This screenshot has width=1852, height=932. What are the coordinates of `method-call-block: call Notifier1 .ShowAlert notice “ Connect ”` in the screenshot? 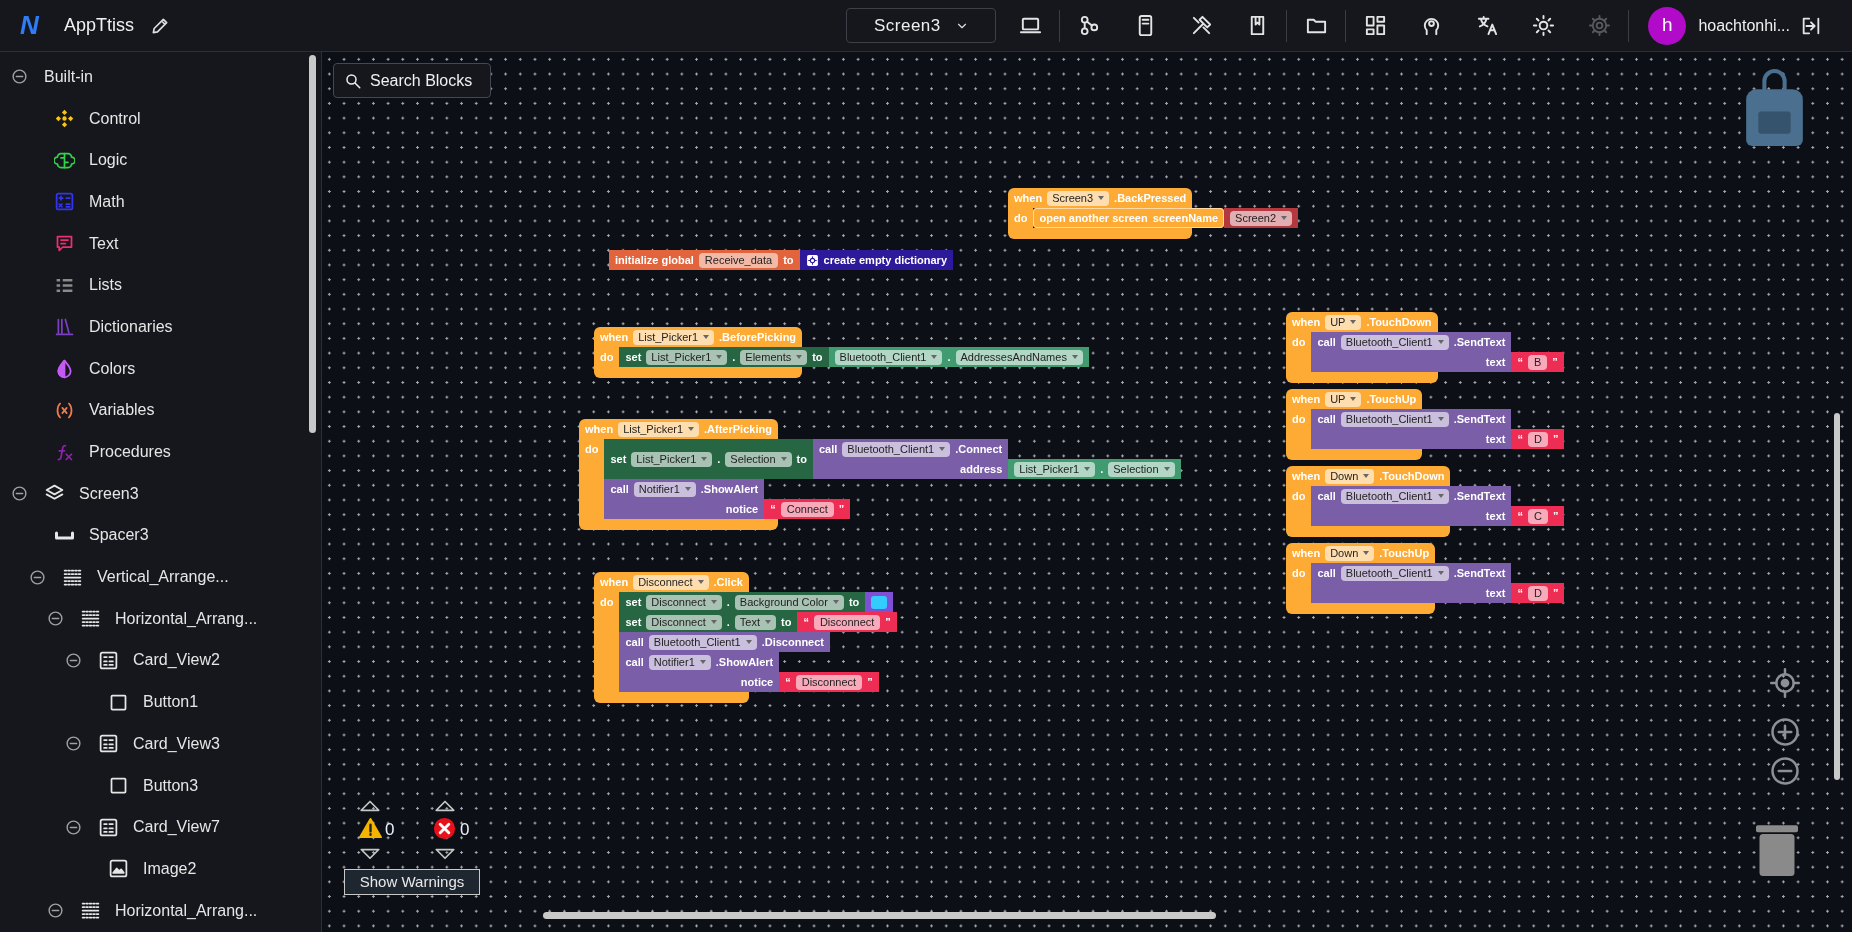 It's located at (727, 499).